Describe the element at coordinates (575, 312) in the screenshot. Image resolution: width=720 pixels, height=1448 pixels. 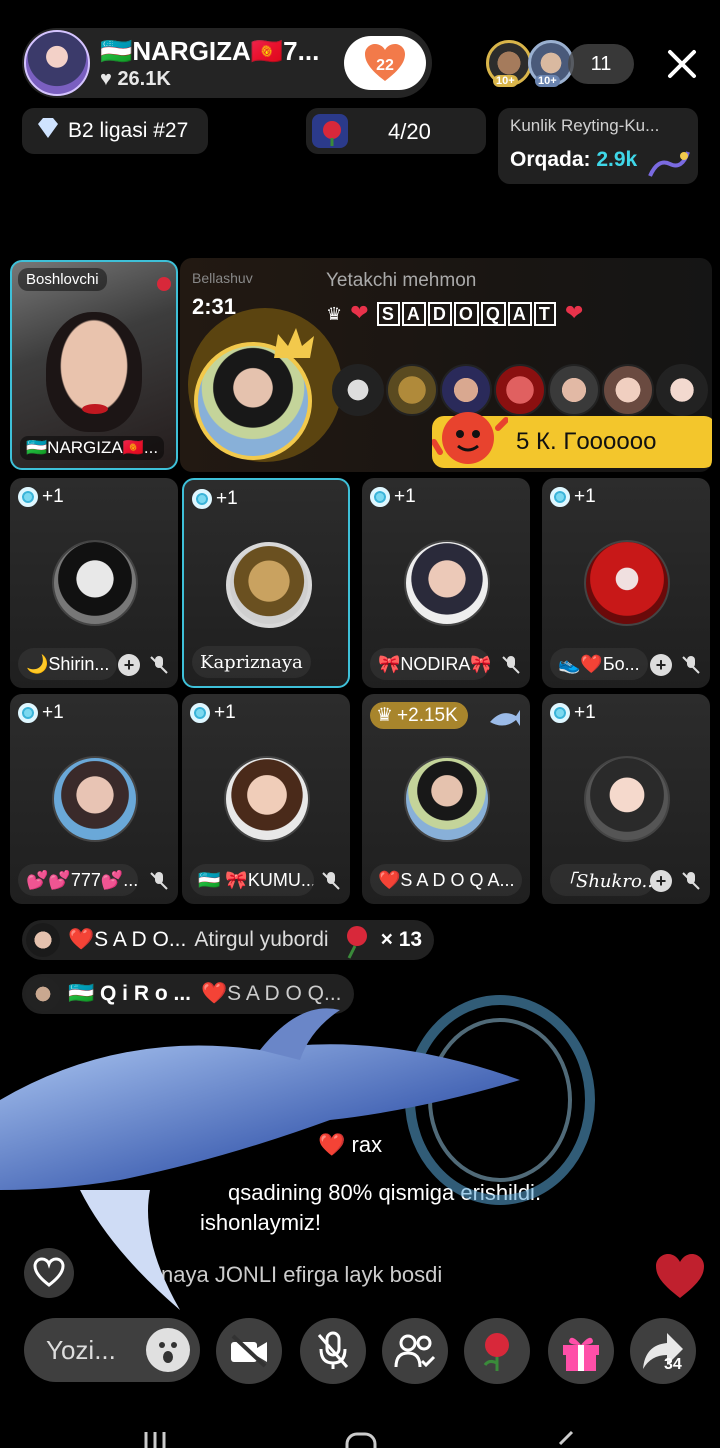
I see `heart-icon: ❤` at that location.